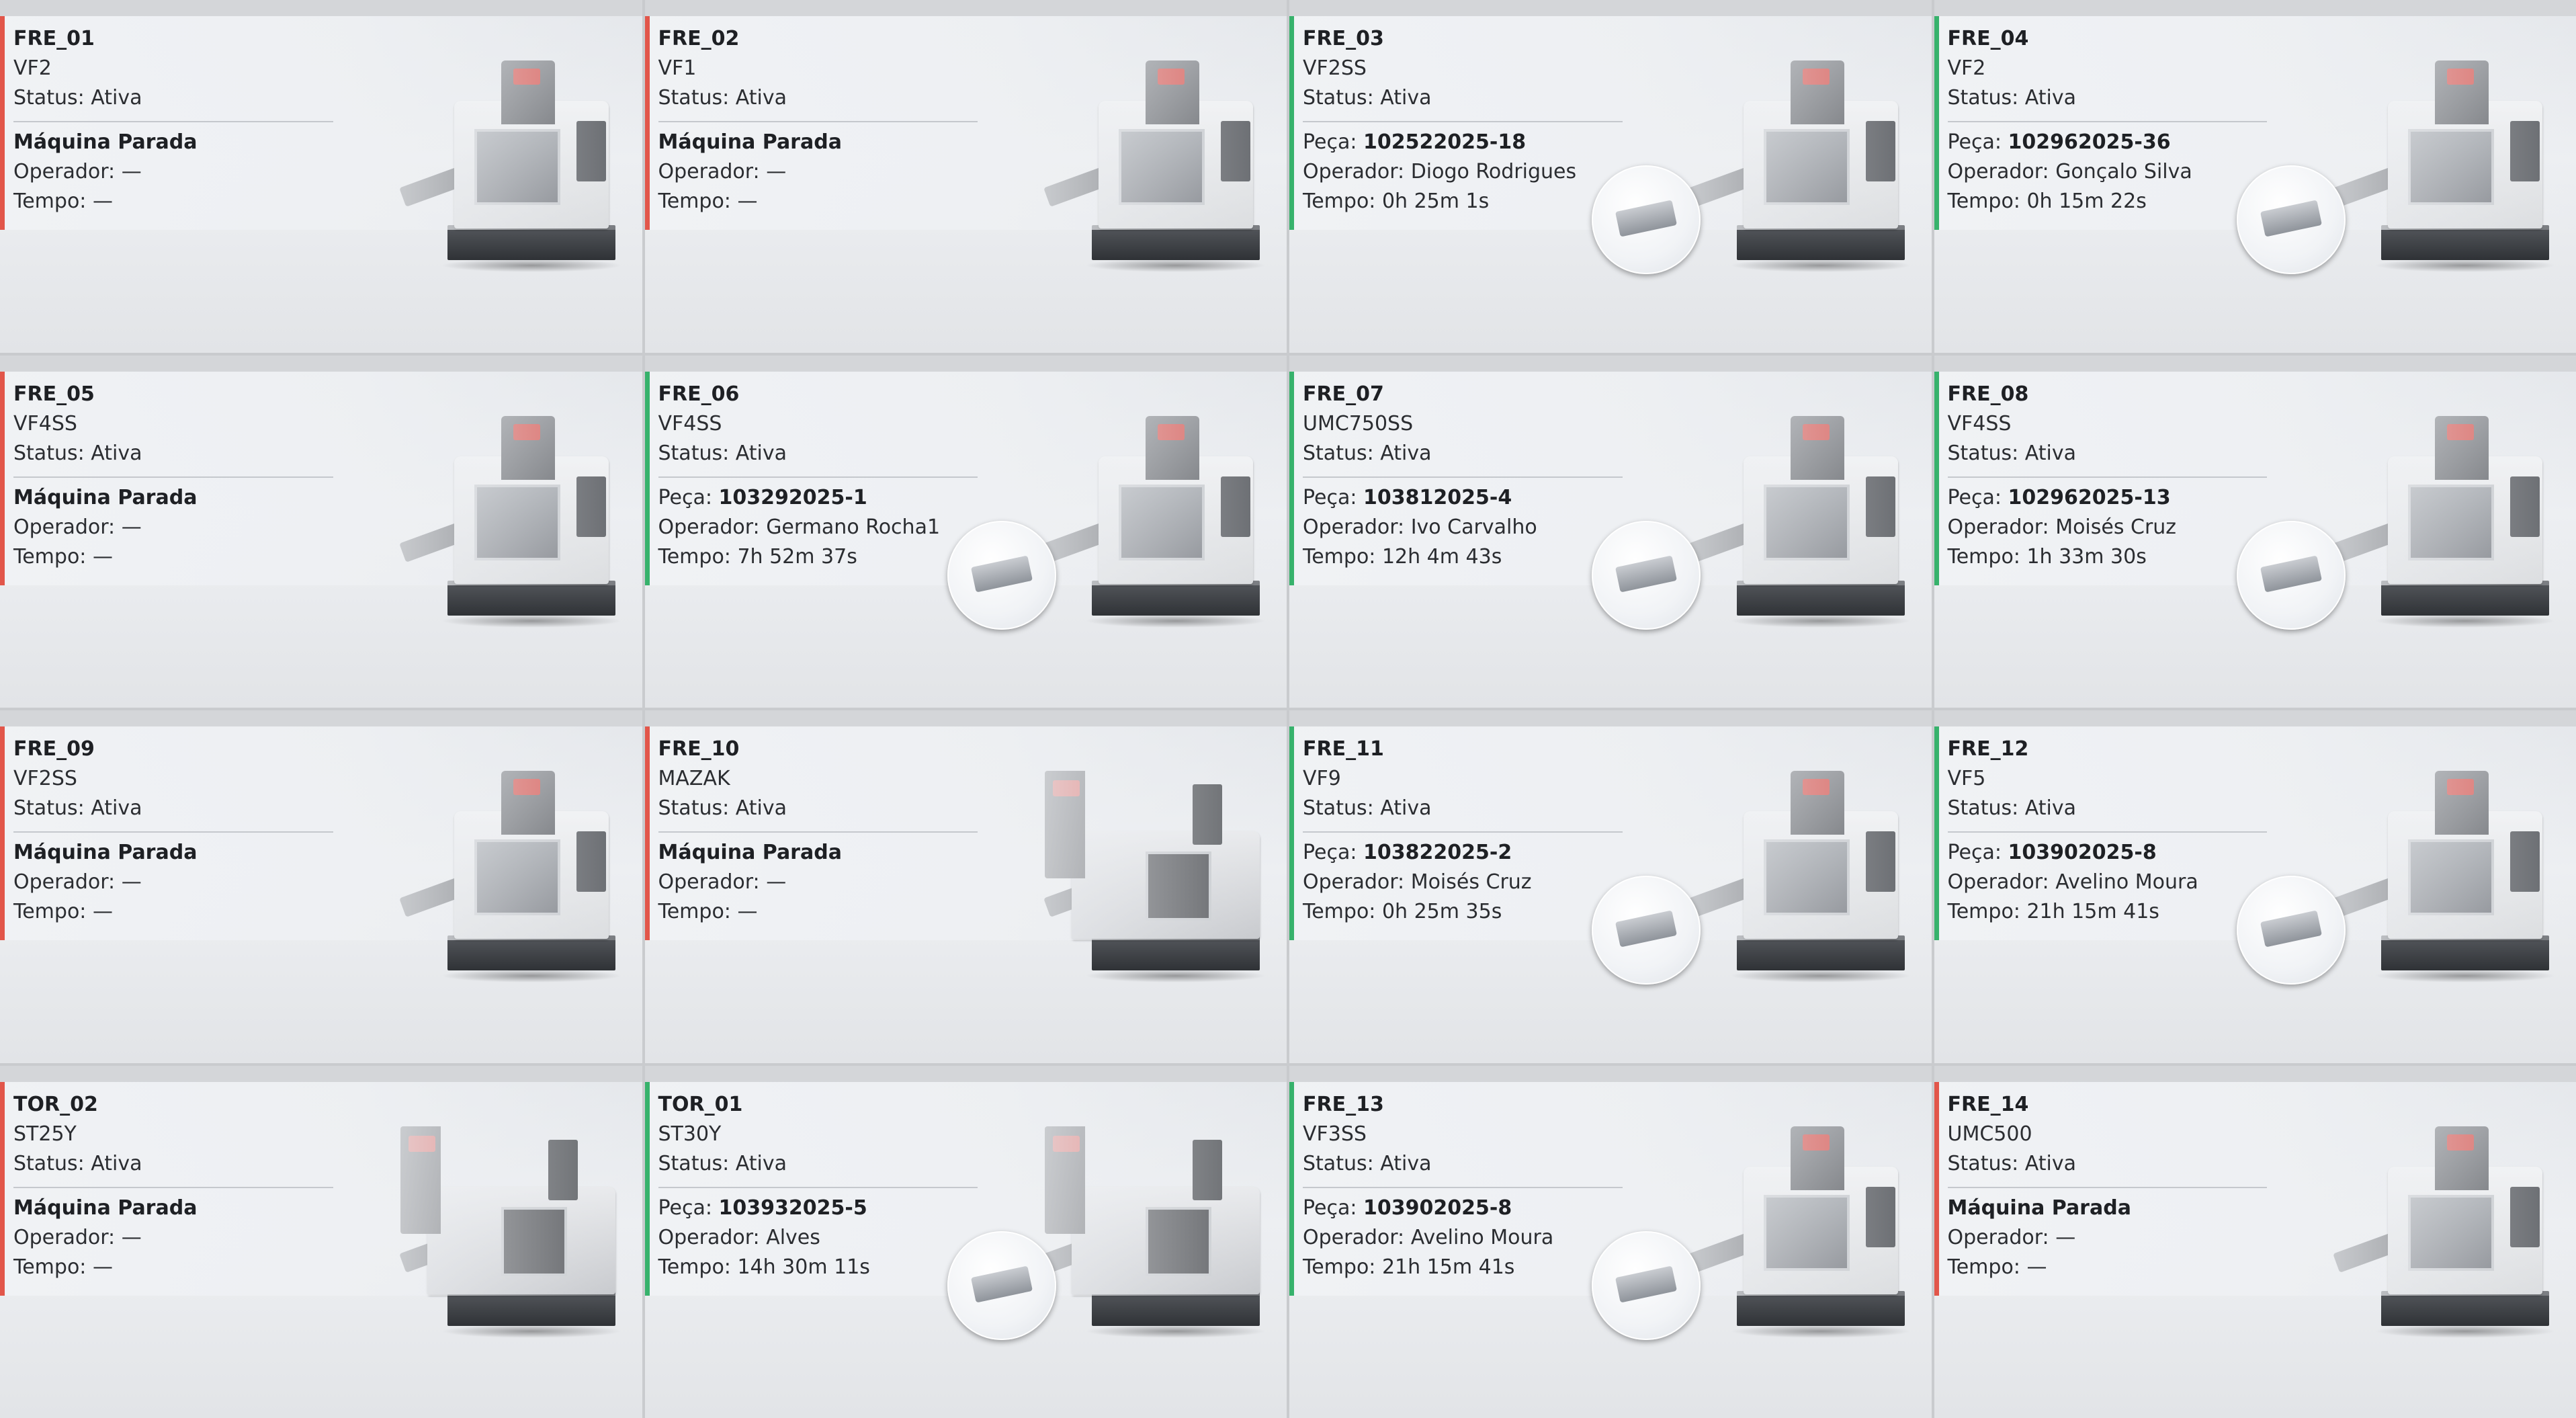 The height and width of the screenshot is (1418, 2576). I want to click on machine-code: TOR_01, so click(700, 1104).